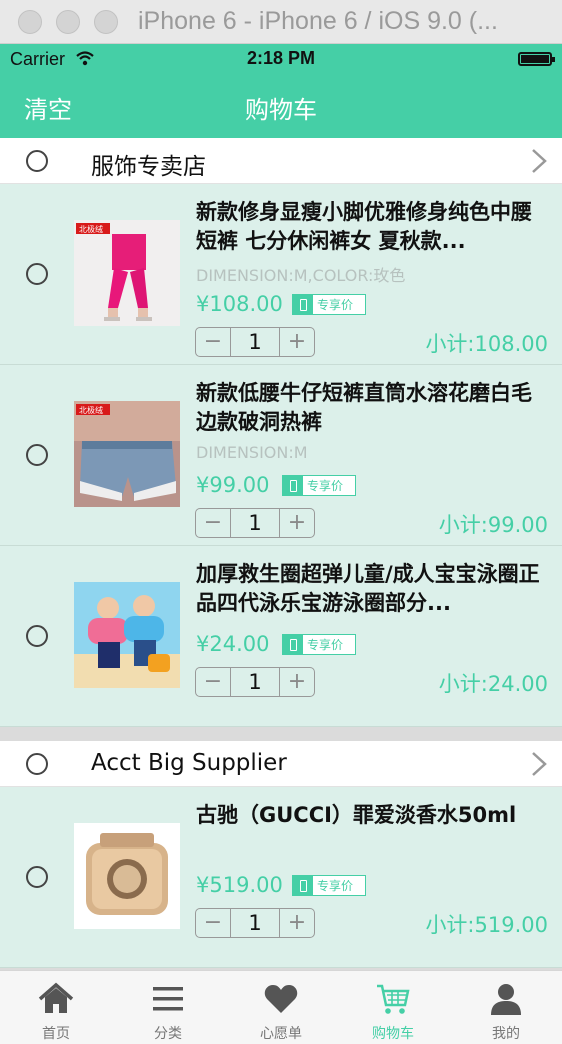  What do you see at coordinates (281, 1034) in the screenshot?
I see `tab-label: 心愿单` at bounding box center [281, 1034].